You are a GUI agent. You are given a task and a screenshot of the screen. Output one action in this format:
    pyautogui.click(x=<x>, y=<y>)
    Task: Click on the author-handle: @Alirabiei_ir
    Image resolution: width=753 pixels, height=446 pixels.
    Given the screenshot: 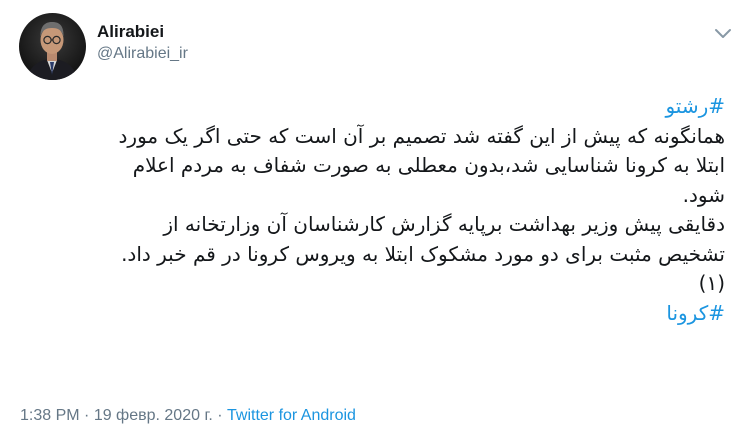 What is the action you would take?
    pyautogui.click(x=142, y=54)
    